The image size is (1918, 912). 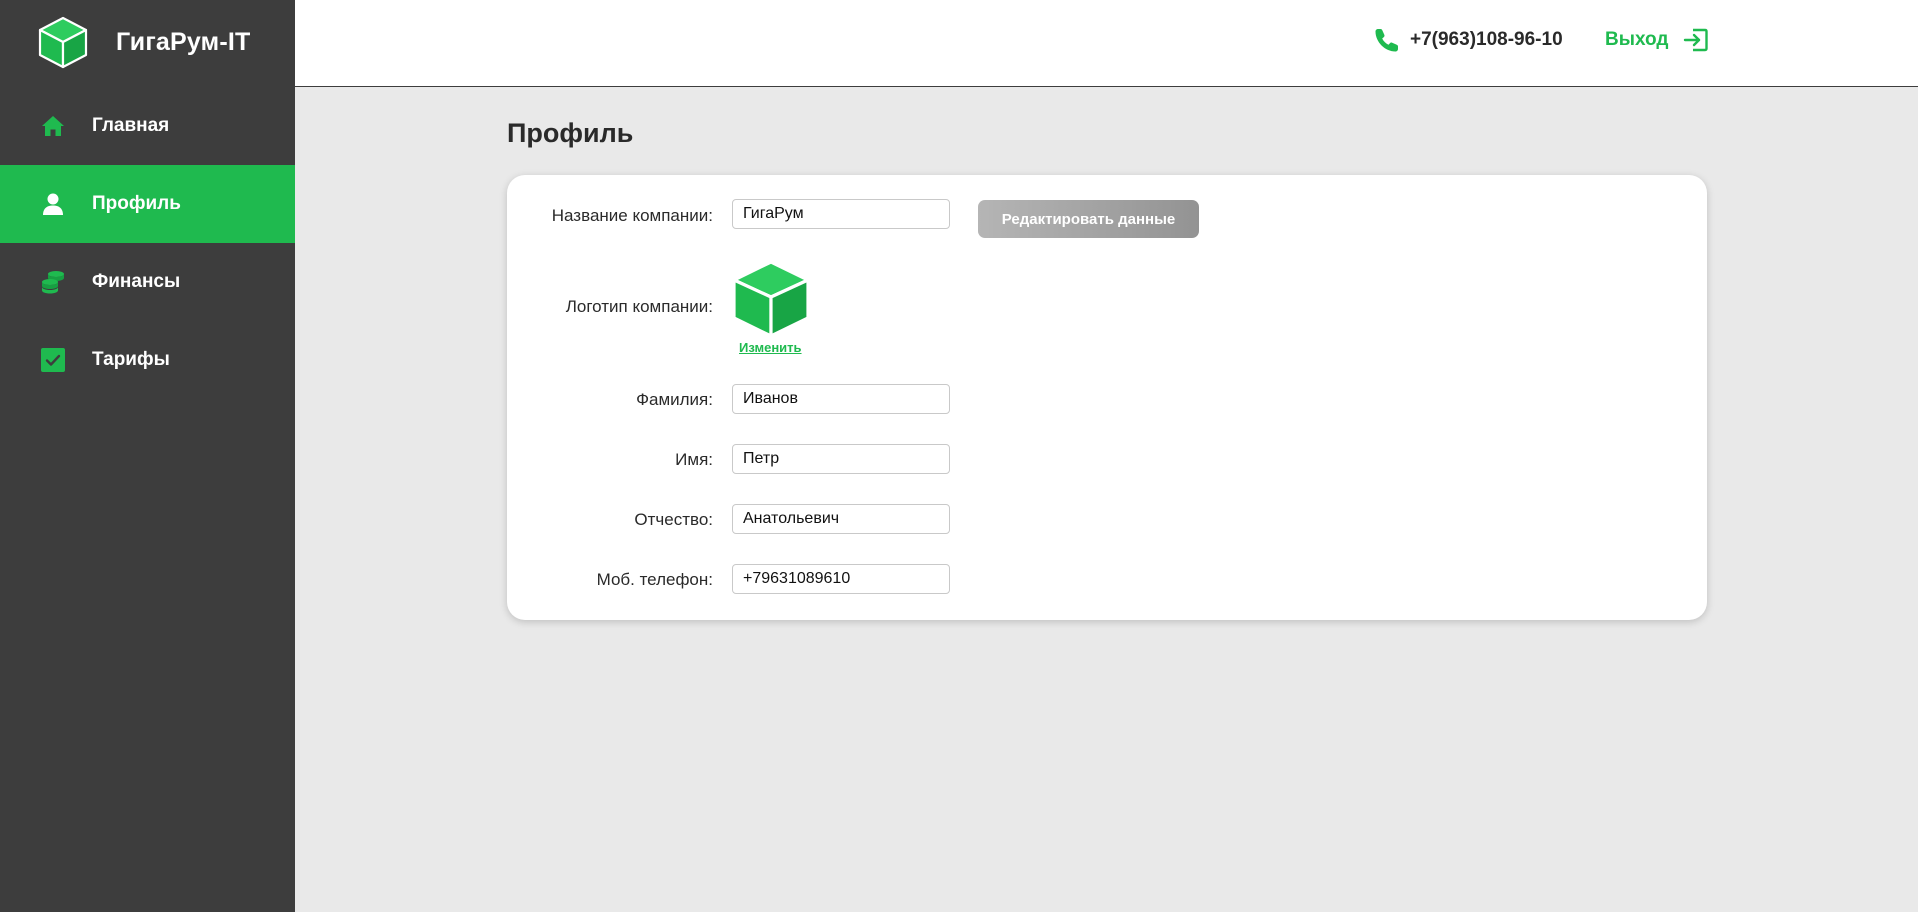 I want to click on sidebar-item-profile: Профиль, so click(x=147, y=204).